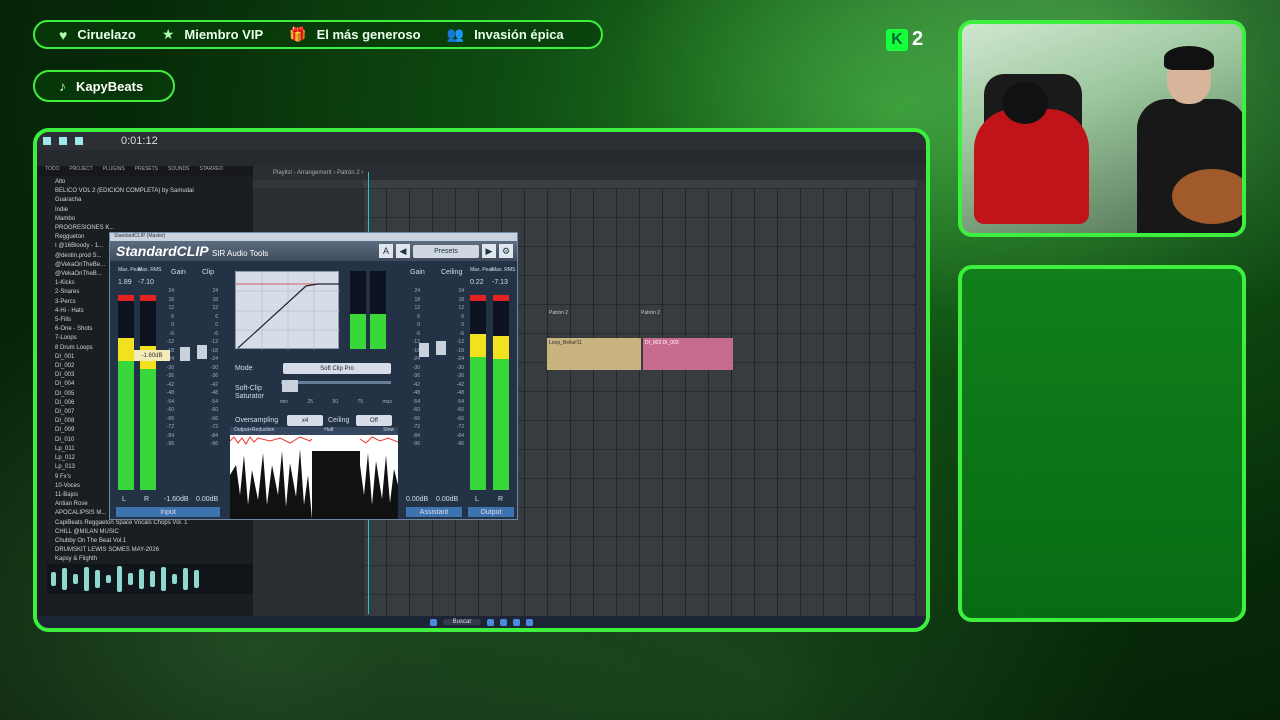 The image size is (1280, 720). Describe the element at coordinates (154, 210) in the screenshot. I see `browser-item: Indie` at that location.